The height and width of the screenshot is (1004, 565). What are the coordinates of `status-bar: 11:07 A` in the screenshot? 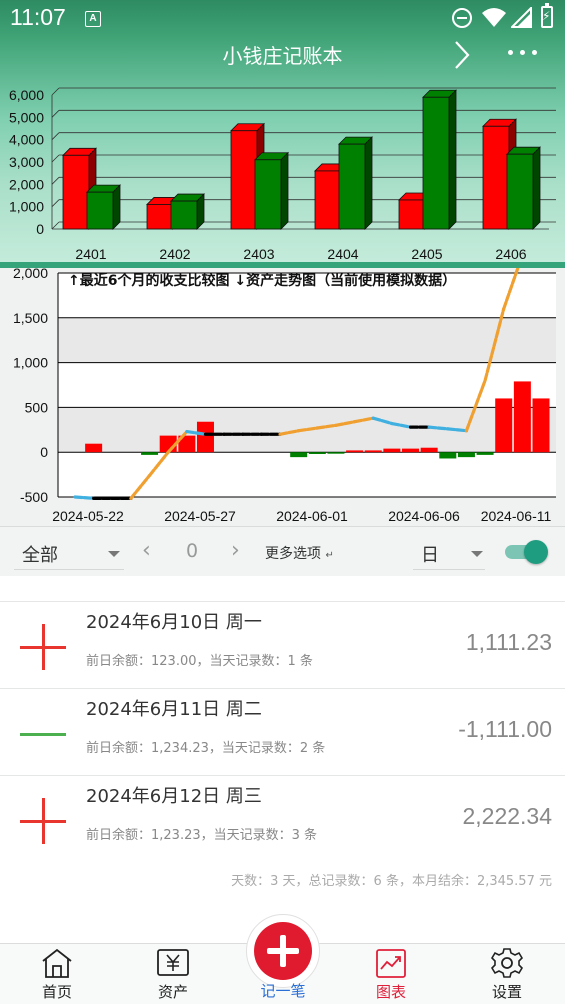 It's located at (282, 18).